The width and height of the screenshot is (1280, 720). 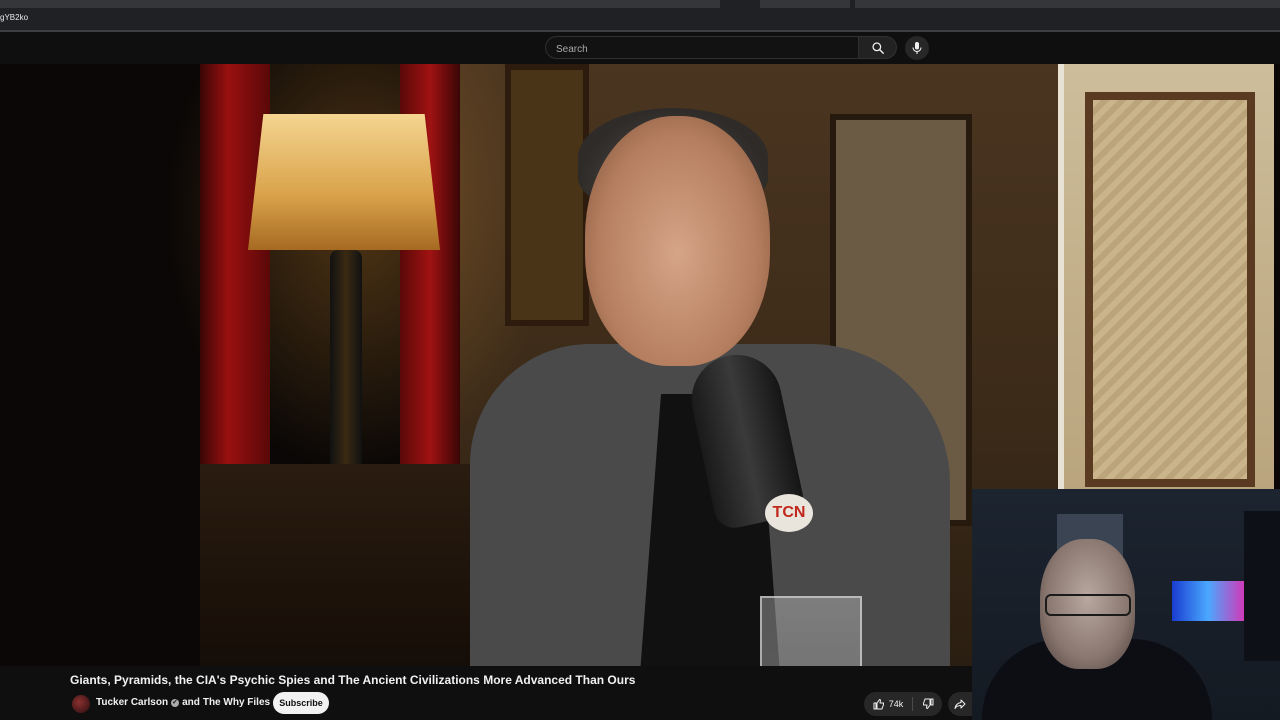 I want to click on address-bar-url: gYB2ko, so click(x=14, y=17).